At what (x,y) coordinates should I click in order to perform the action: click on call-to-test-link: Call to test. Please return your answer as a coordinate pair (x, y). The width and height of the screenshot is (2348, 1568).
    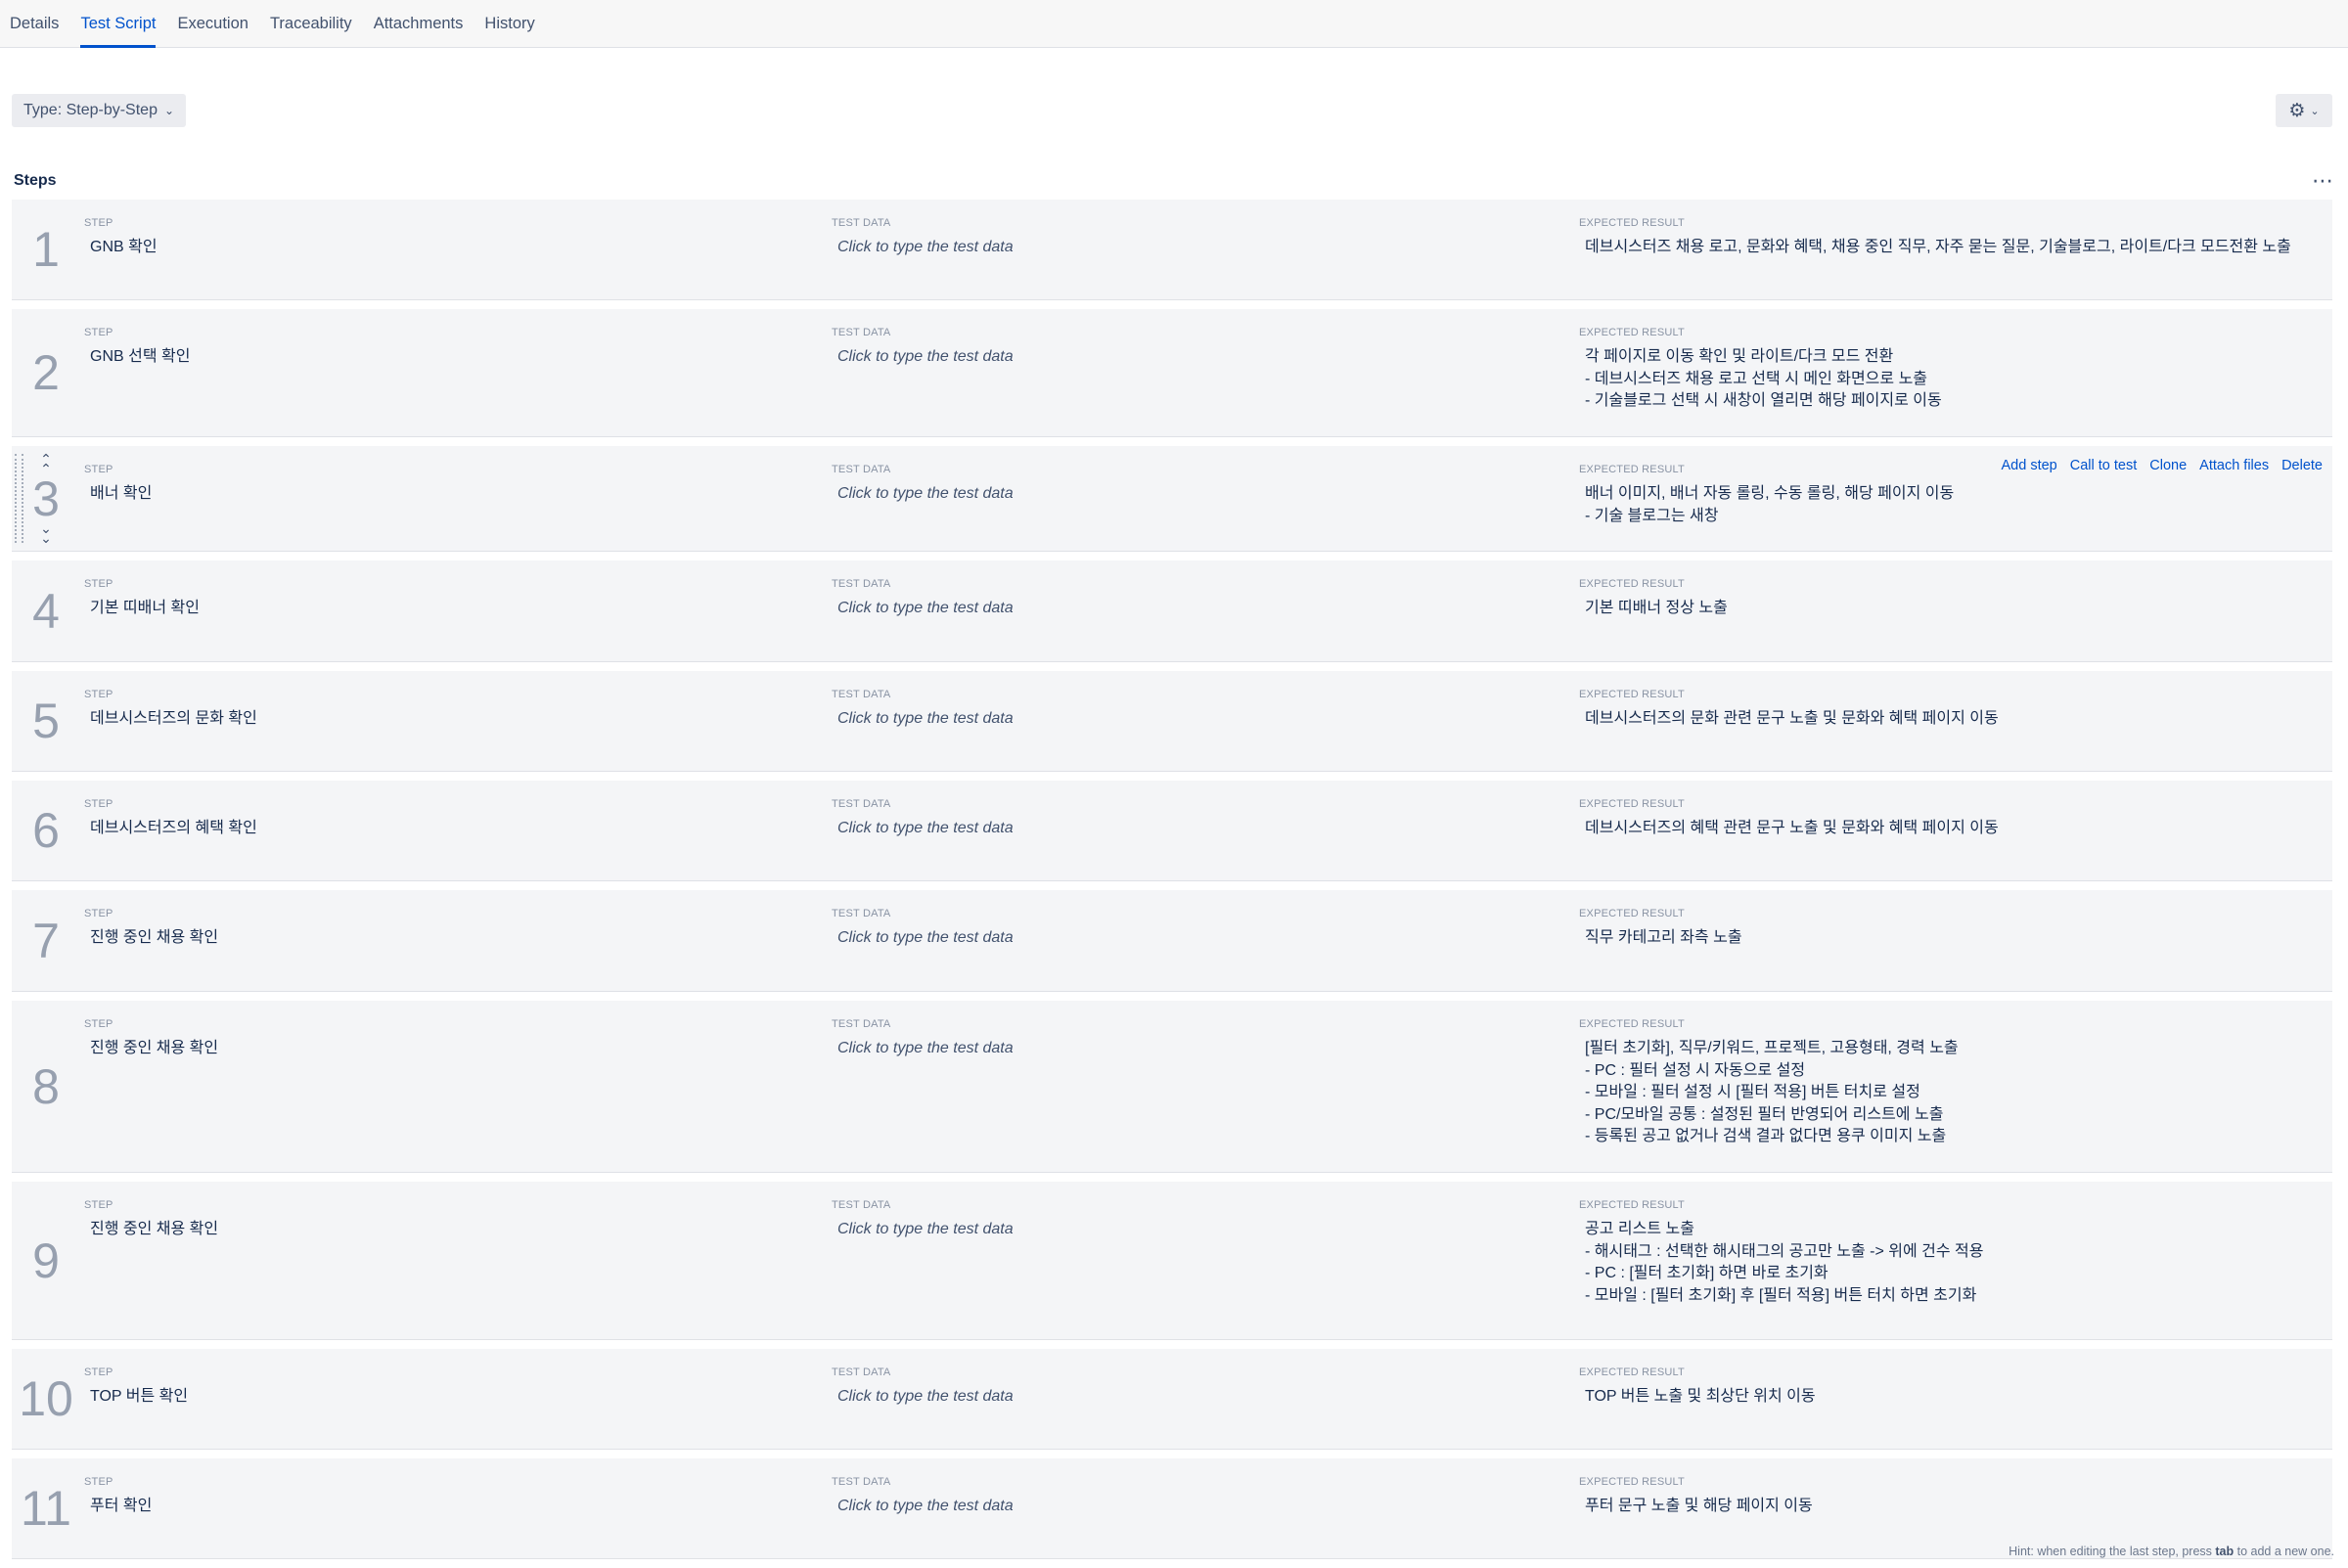
    Looking at the image, I should click on (2104, 465).